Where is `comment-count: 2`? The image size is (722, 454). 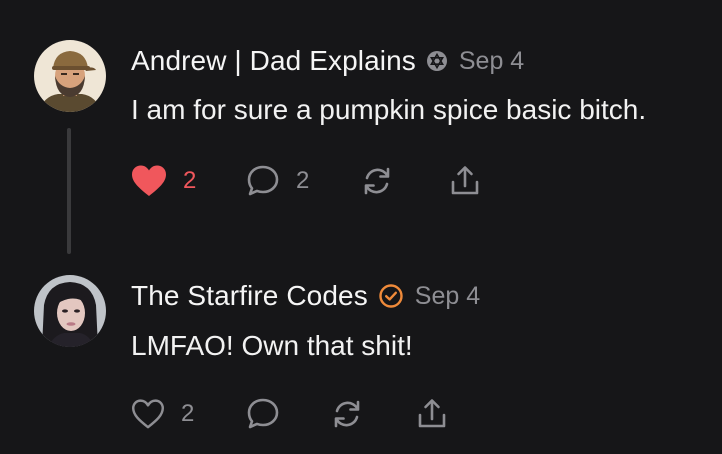 comment-count: 2 is located at coordinates (303, 180).